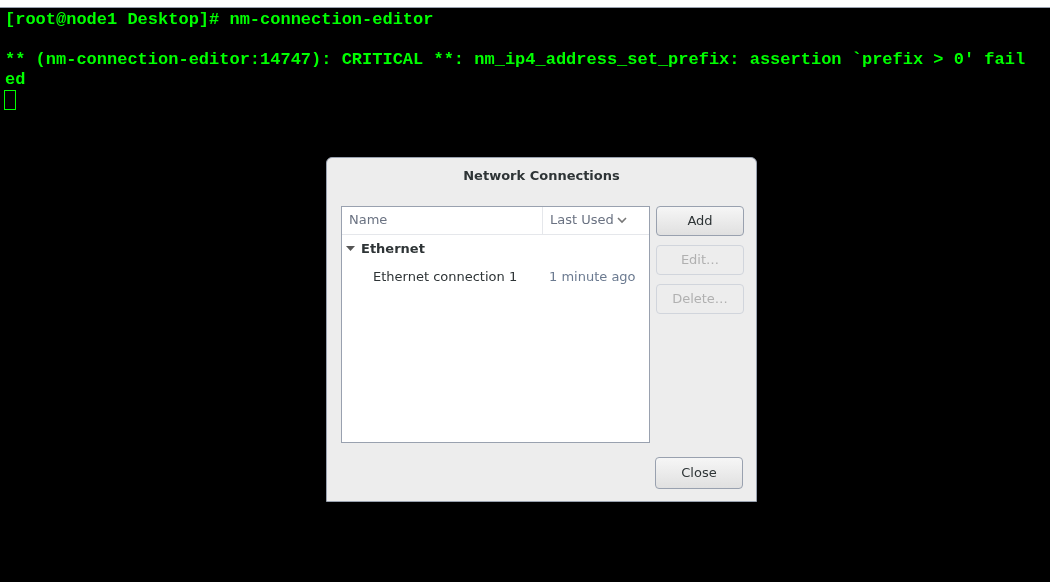 This screenshot has width=1050, height=582. Describe the element at coordinates (592, 276) in the screenshot. I see `last-used-time: 1 minute ago` at that location.